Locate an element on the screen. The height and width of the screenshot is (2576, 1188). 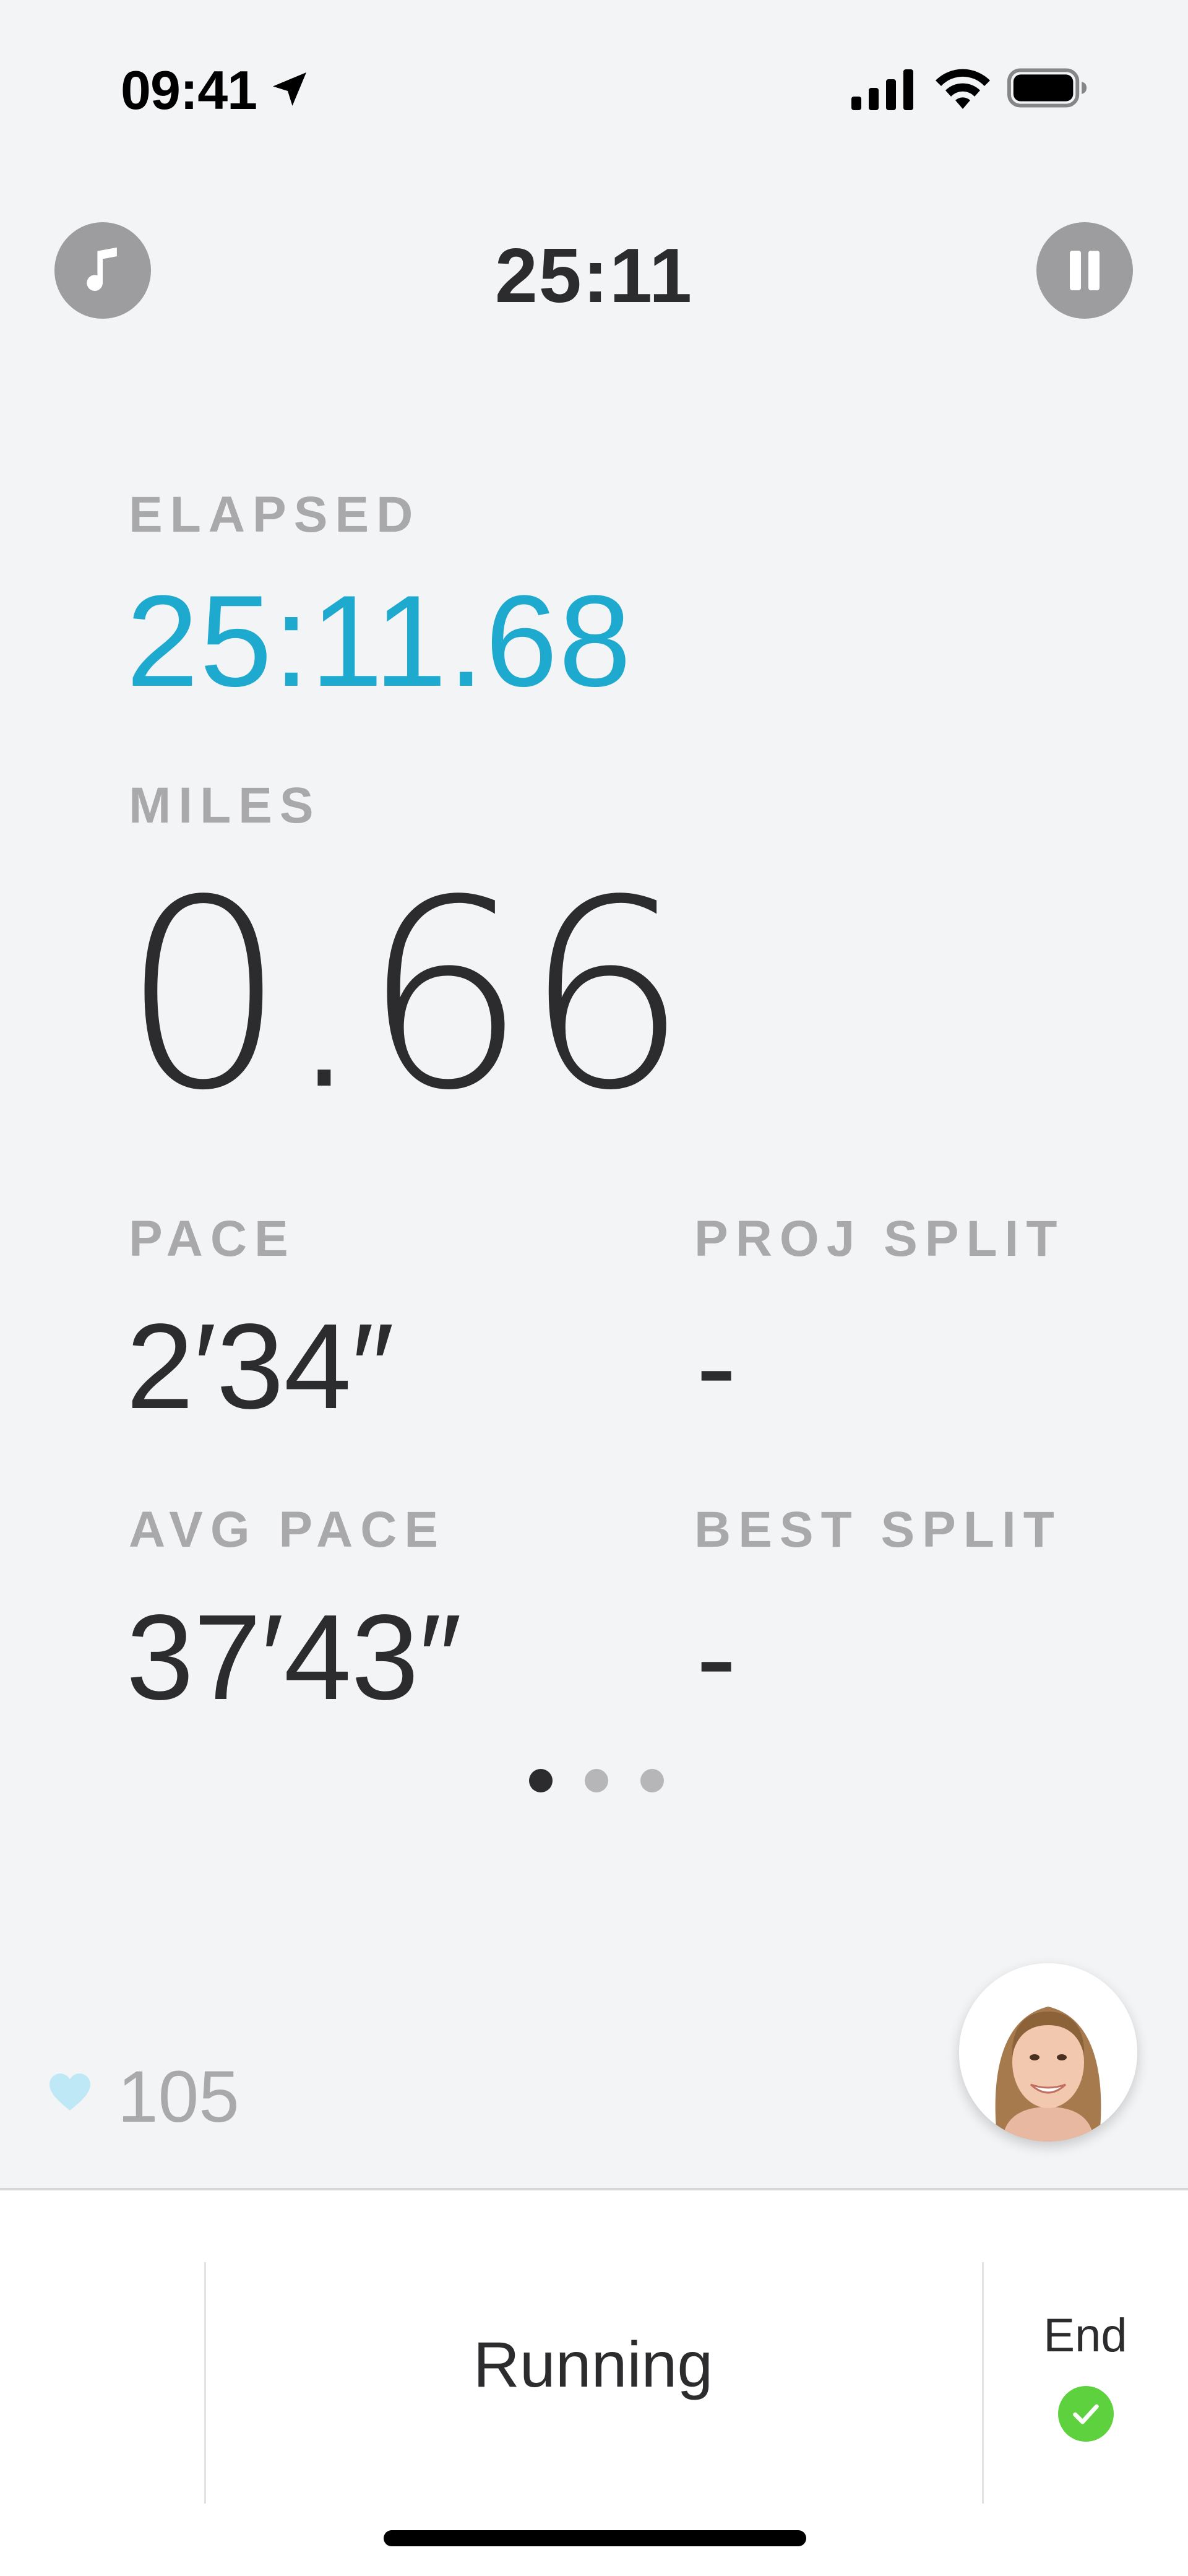
proj-split-value: - is located at coordinates (716, 1366).